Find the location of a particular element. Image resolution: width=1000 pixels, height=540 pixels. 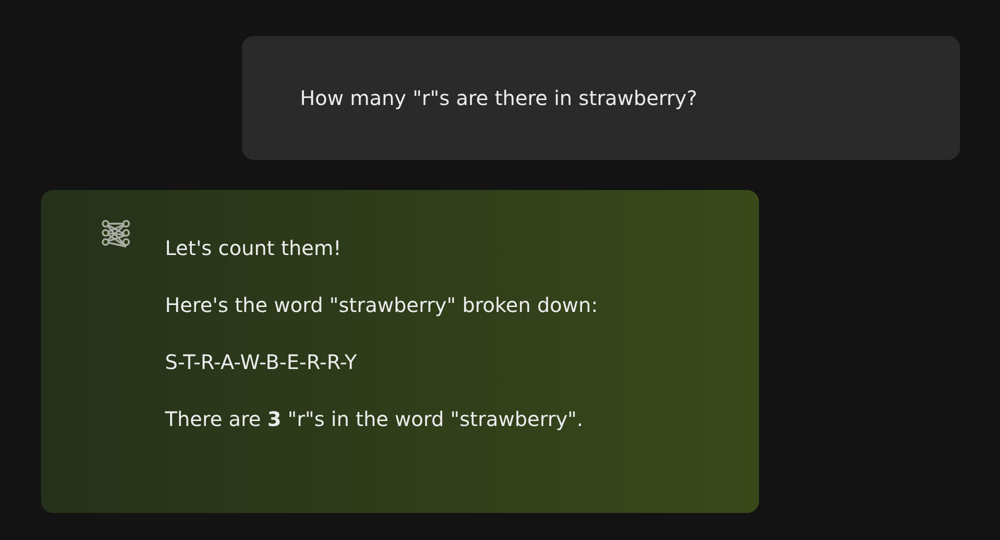

message-text: There are 3 "r"s in the word "strawberry". is located at coordinates (374, 419).